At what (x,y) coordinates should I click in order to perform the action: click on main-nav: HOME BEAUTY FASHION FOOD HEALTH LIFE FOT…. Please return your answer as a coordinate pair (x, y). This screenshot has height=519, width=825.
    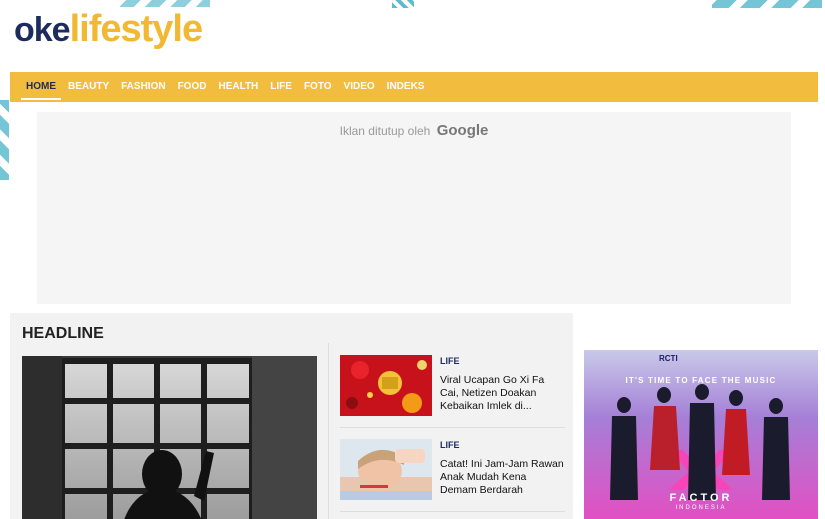
    Looking at the image, I should click on (414, 87).